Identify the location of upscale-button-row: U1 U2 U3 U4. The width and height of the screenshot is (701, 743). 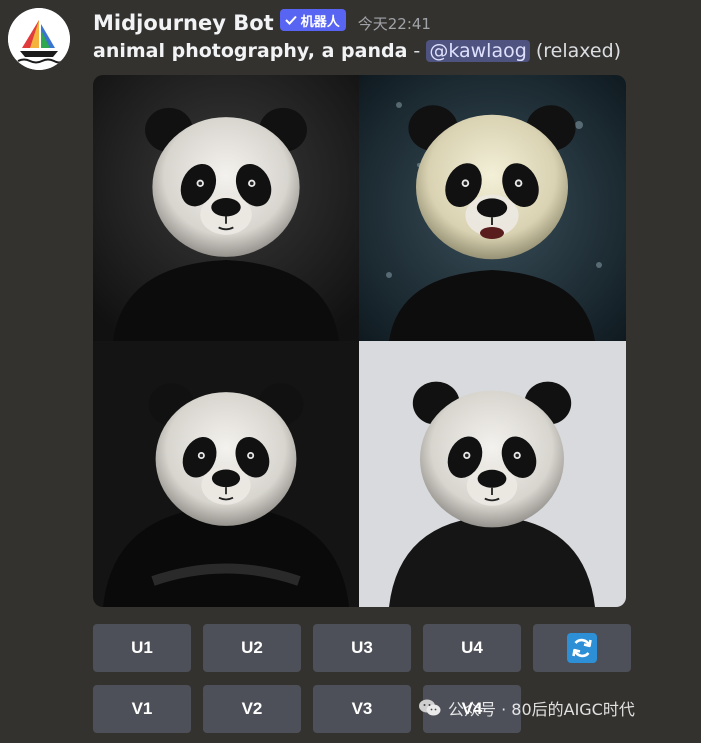
(362, 648).